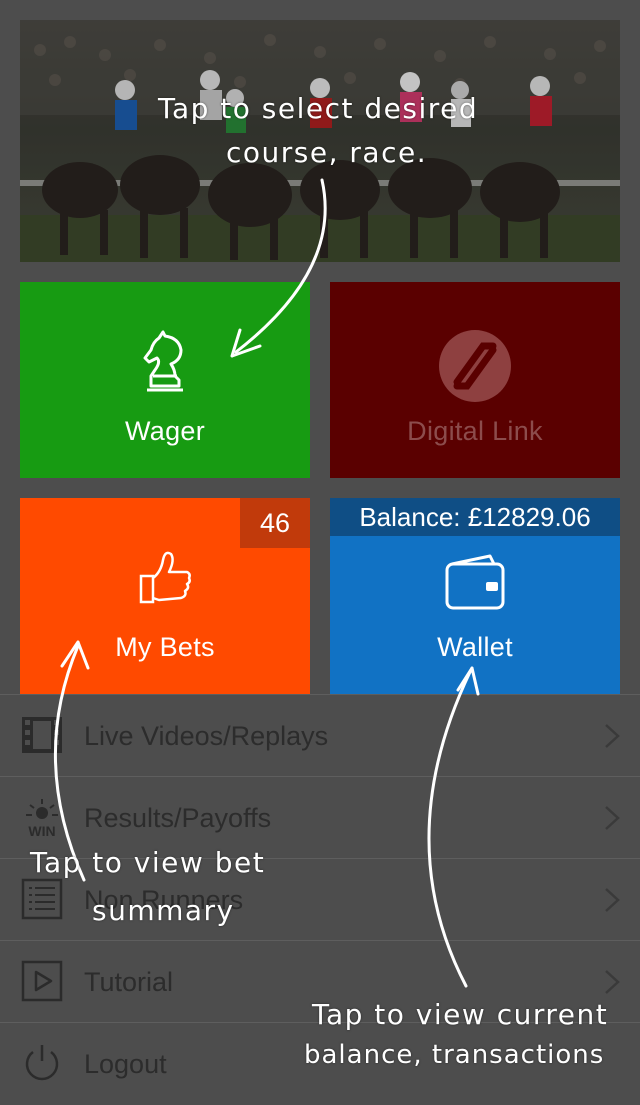 This screenshot has height=1105, width=640. I want to click on bets-count-badge: 46, so click(275, 523).